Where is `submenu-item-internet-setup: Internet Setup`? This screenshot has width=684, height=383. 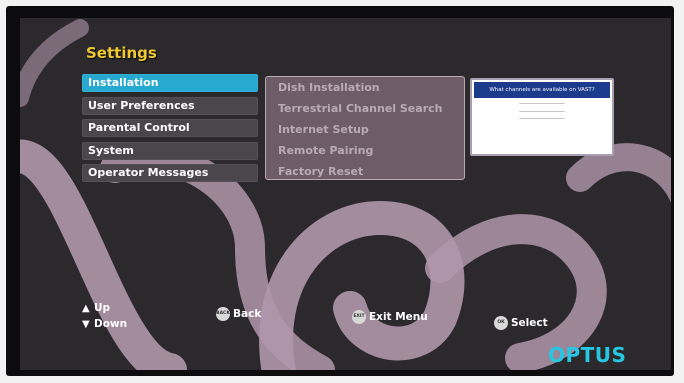
submenu-item-internet-setup: Internet Setup is located at coordinates (365, 129).